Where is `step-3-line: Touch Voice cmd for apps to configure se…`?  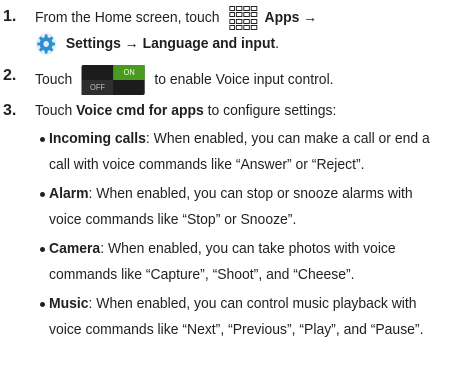
step-3-line: Touch Voice cmd for apps to configure se… is located at coordinates (185, 111).